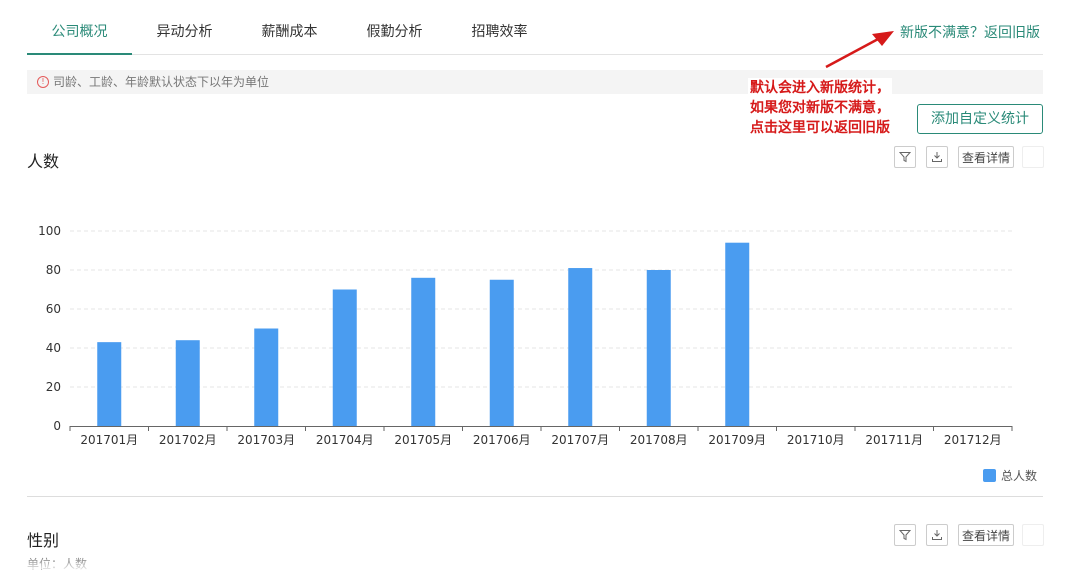  Describe the element at coordinates (53, 348) in the screenshot. I see `y-tick-label: 40` at that location.